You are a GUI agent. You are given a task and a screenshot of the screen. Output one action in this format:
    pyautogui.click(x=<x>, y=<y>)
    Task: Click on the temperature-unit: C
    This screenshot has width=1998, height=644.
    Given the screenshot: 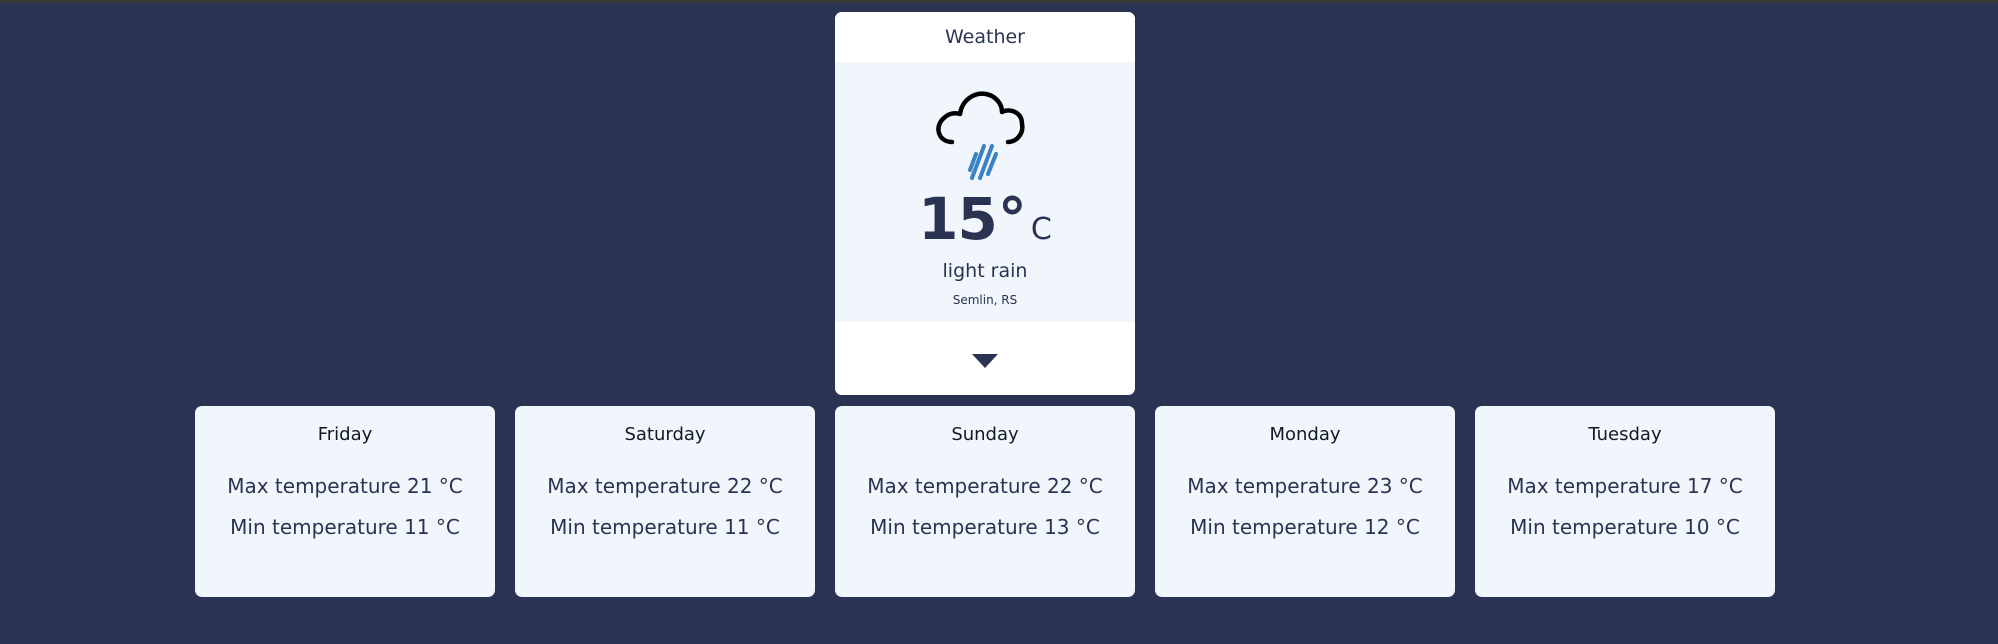 What is the action you would take?
    pyautogui.click(x=1041, y=229)
    